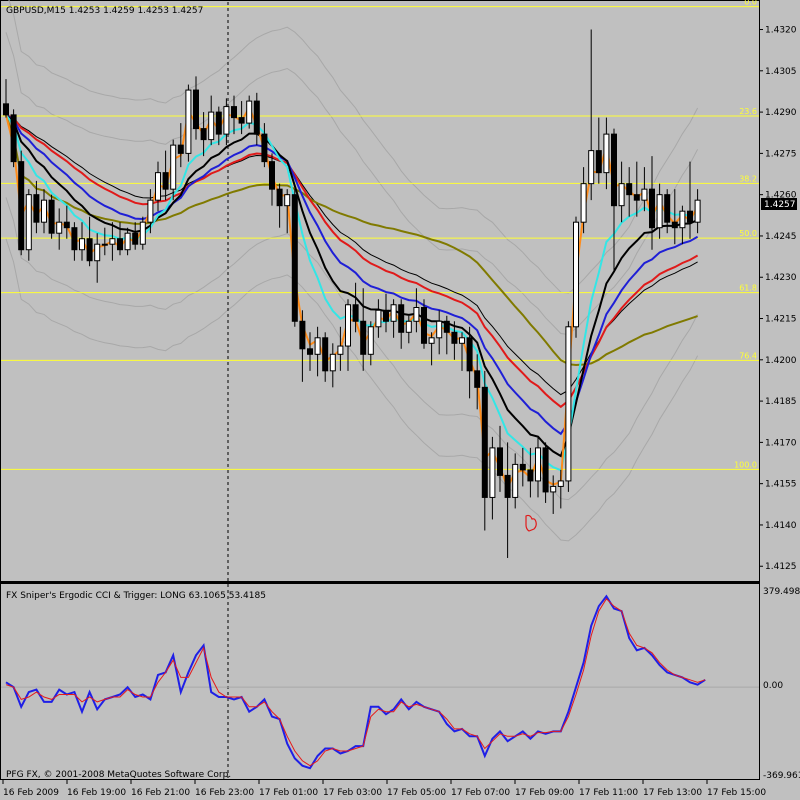 This screenshot has width=800, height=800. What do you see at coordinates (224, 793) in the screenshot?
I see `time-tick-label: 16 Feb 23:00` at bounding box center [224, 793].